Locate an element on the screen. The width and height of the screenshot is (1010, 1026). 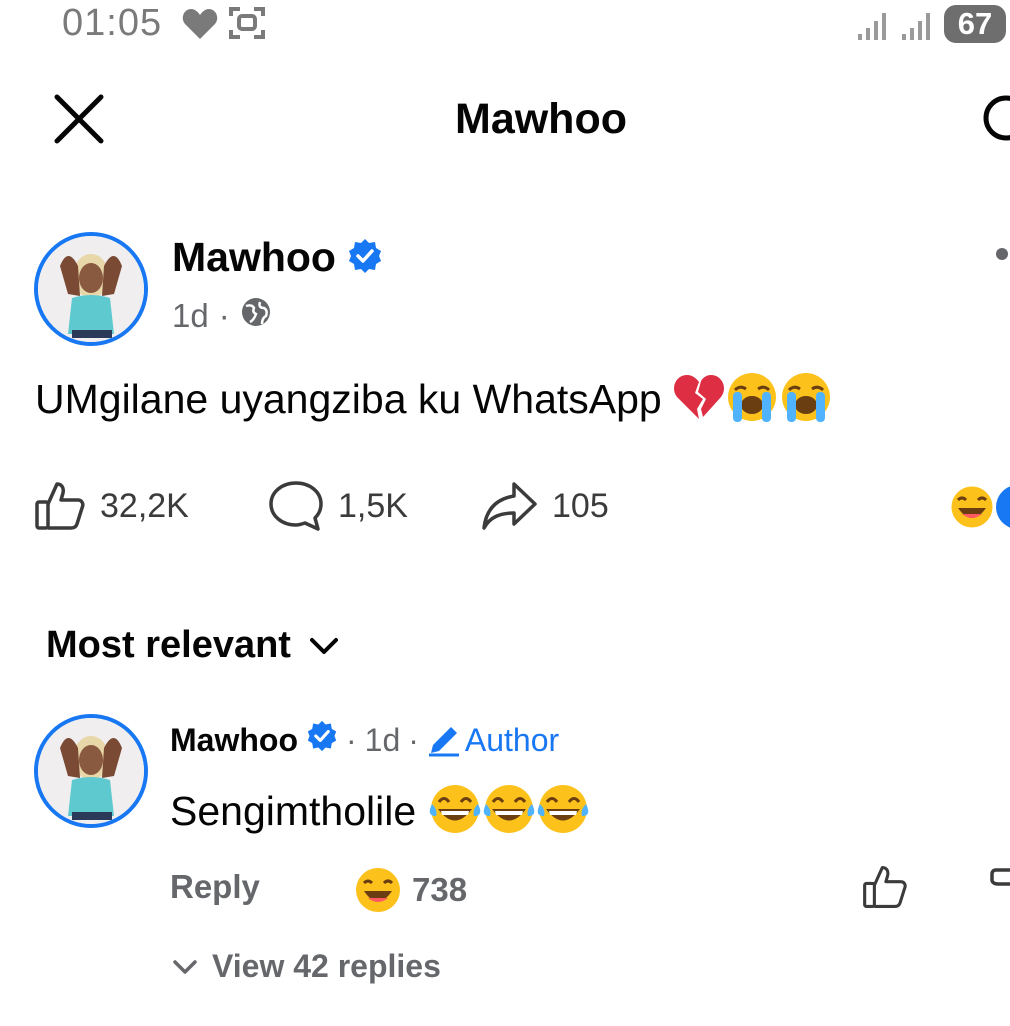
view-replies-button: View 42 replies is located at coordinates (306, 966).